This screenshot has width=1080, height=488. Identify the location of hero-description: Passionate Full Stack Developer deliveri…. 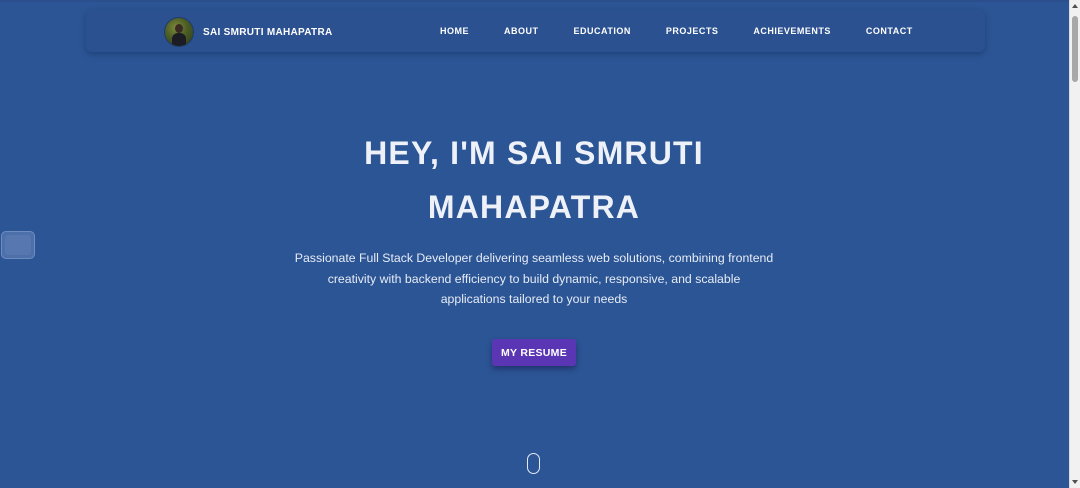
(534, 279).